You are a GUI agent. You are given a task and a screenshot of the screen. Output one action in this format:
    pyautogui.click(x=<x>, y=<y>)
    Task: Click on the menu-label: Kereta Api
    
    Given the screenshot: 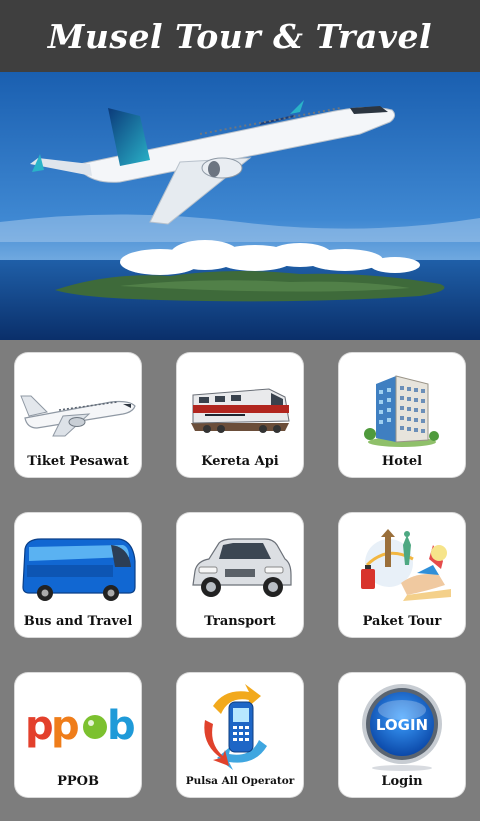 What is the action you would take?
    pyautogui.click(x=240, y=461)
    